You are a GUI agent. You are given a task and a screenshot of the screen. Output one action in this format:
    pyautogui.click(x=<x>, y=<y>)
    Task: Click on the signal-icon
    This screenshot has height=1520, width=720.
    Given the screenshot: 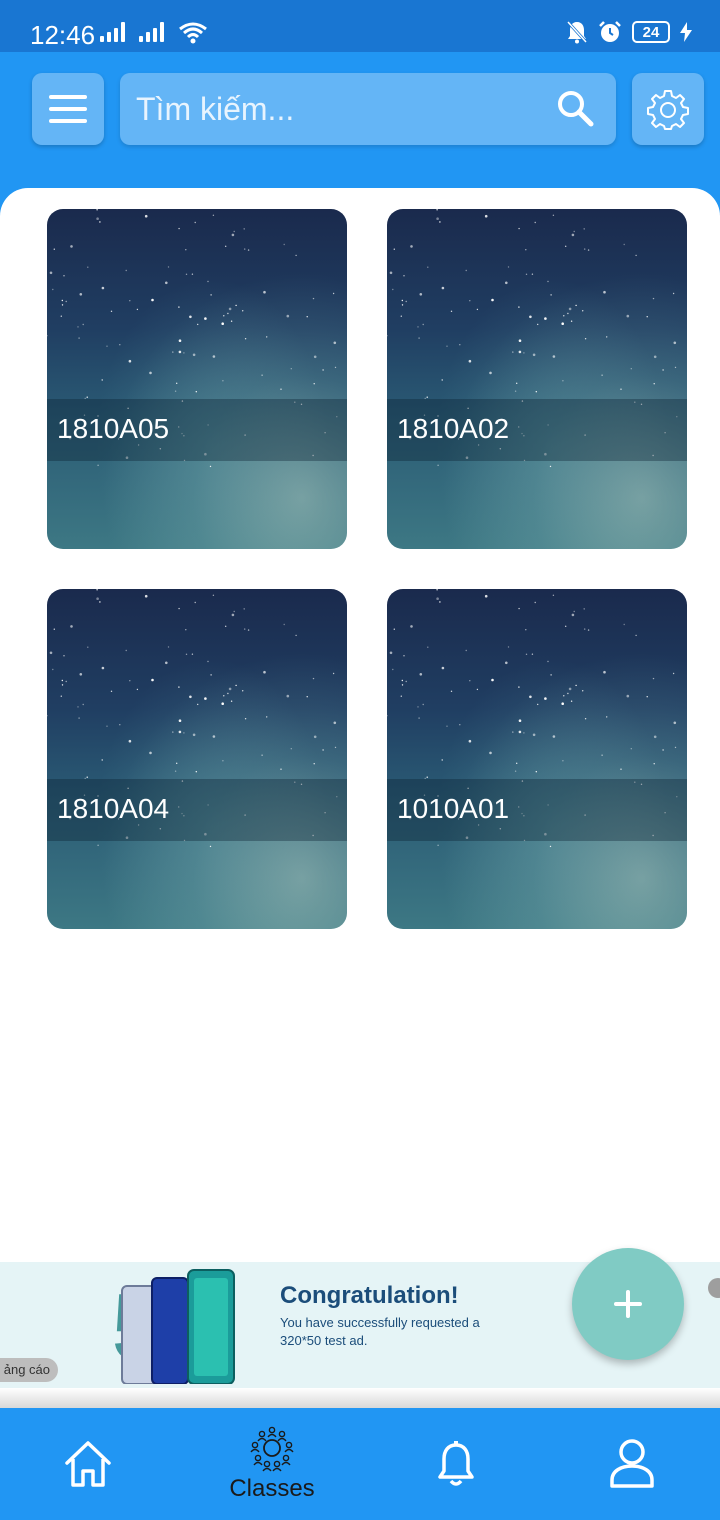 What is the action you would take?
    pyautogui.click(x=151, y=32)
    